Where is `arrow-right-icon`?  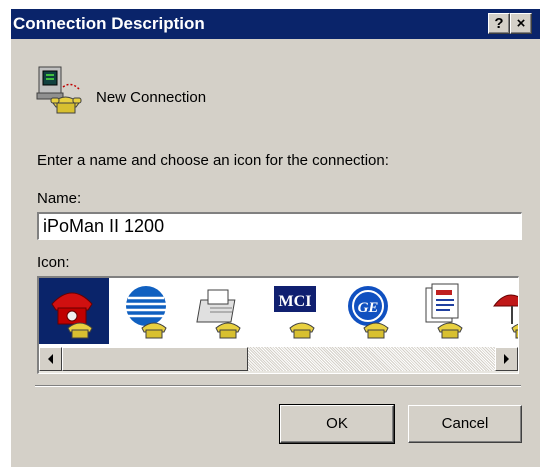 arrow-right-icon is located at coordinates (506, 359).